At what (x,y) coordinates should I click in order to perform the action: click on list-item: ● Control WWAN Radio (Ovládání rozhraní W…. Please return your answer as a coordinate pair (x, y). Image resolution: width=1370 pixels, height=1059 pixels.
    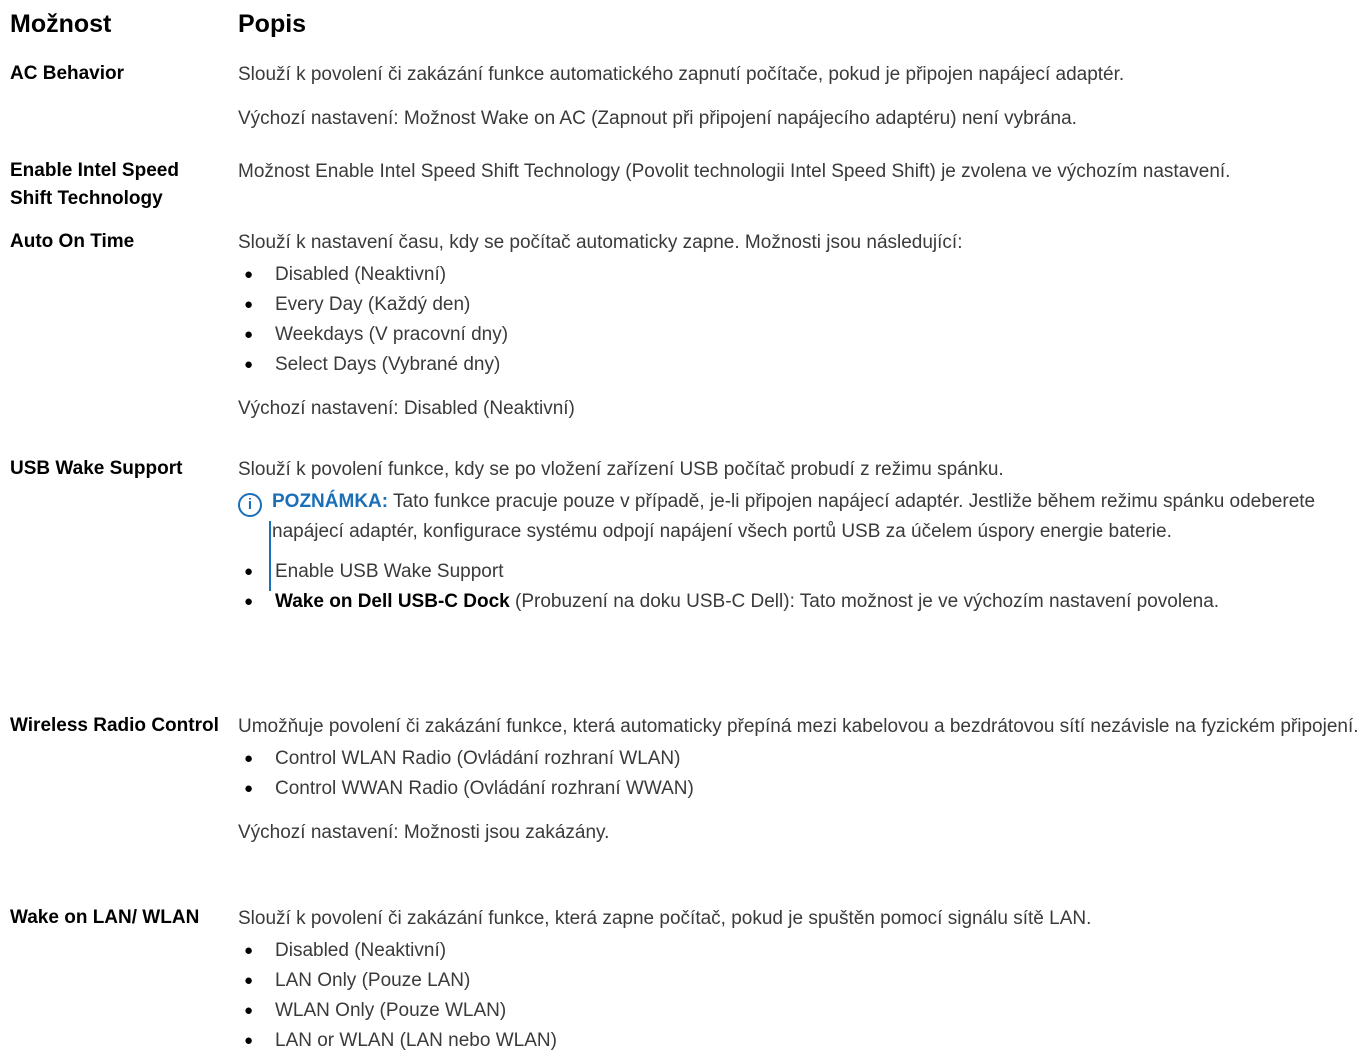
    Looking at the image, I should click on (801, 789).